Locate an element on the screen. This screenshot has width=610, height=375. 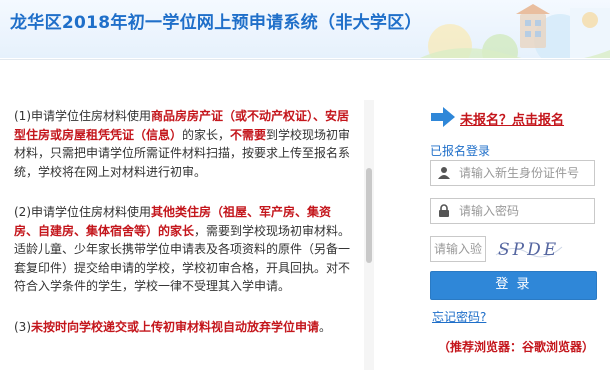
password-field is located at coordinates (513, 211).